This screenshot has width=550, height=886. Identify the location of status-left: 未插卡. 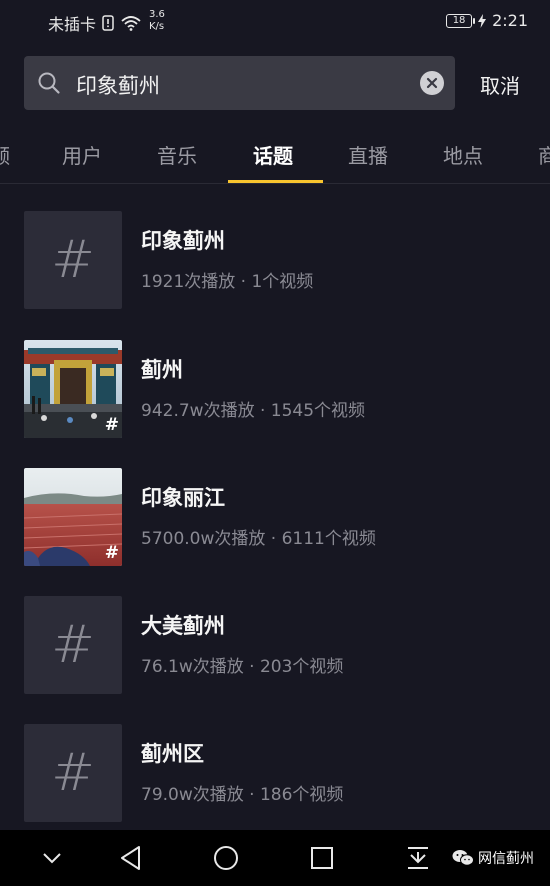
(95, 23).